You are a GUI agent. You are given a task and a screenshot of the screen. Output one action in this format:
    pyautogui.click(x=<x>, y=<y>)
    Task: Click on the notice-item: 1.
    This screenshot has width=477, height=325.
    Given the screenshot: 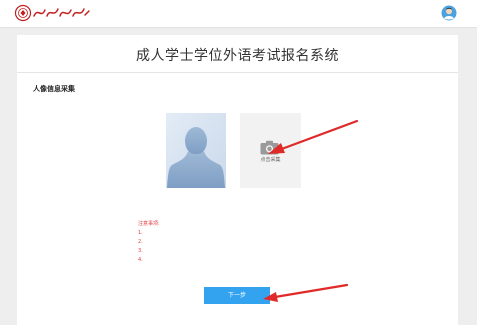 What is the action you would take?
    pyautogui.click(x=248, y=233)
    